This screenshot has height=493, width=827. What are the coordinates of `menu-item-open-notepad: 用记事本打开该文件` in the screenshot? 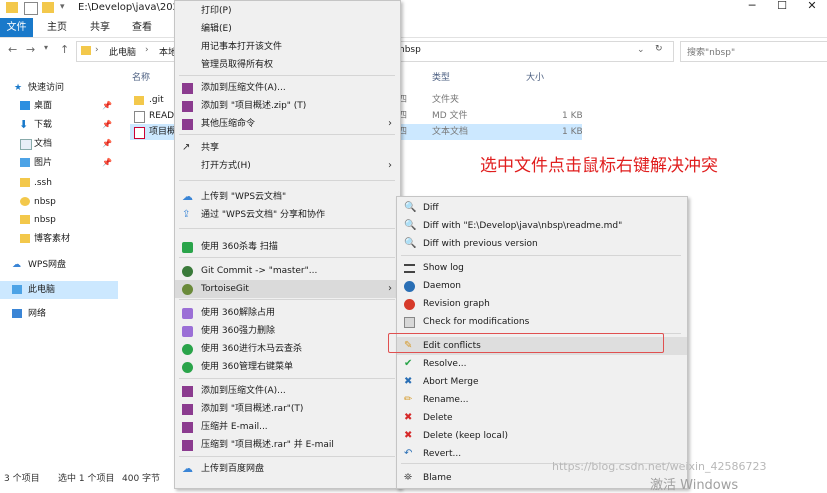 It's located at (287, 47).